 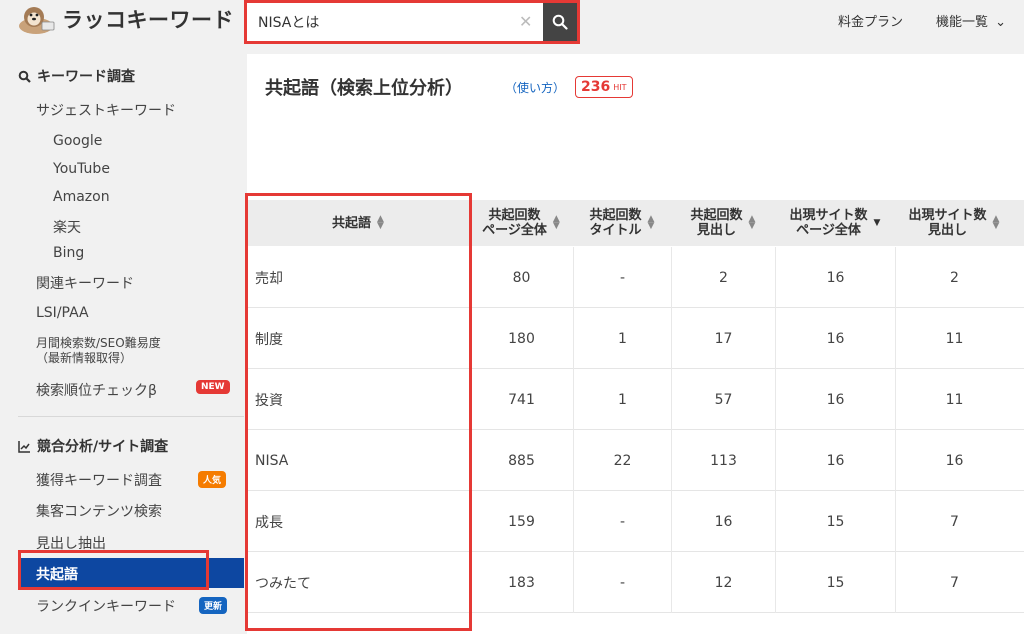 What do you see at coordinates (364, 88) in the screenshot?
I see `page-title: 共起語（検索上位分析）` at bounding box center [364, 88].